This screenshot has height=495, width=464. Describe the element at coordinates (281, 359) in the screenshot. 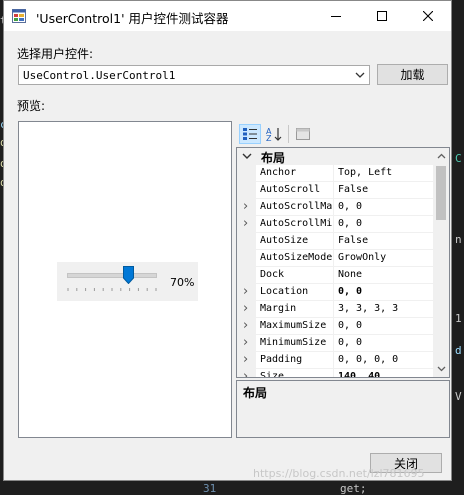

I see `property-name: Padding` at that location.